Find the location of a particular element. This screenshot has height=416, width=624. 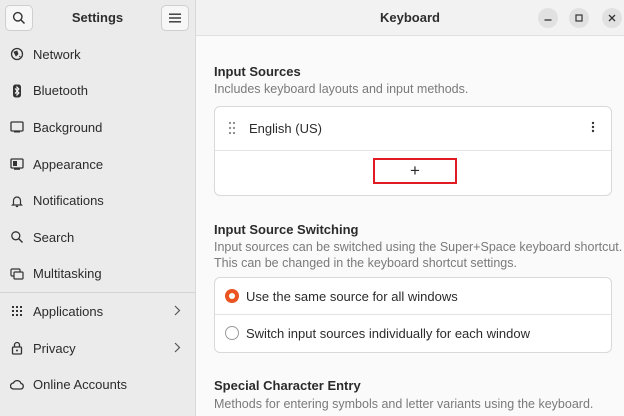

sidebar-item-label: Online Accounts is located at coordinates (80, 385).